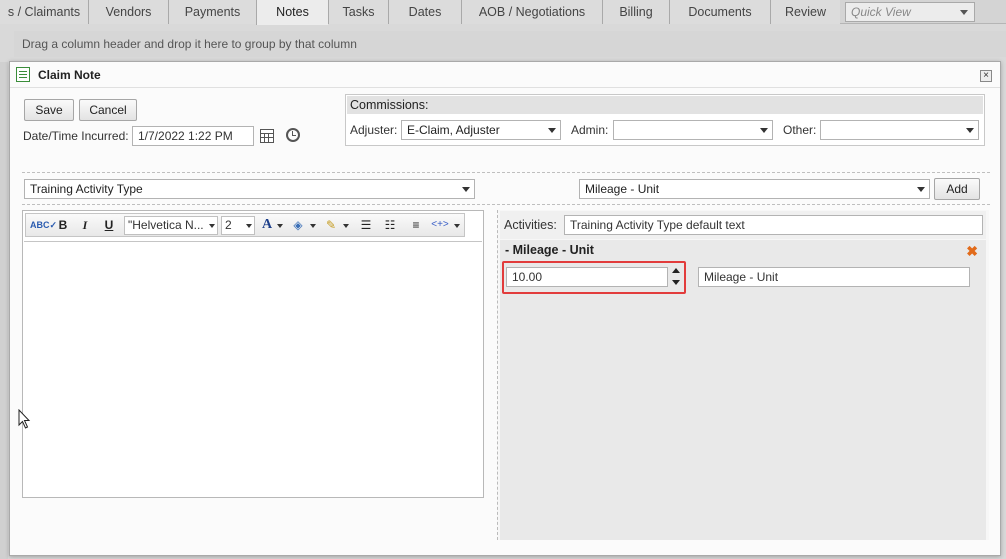 This screenshot has height=559, width=1006. I want to click on admin-select, so click(693, 130).